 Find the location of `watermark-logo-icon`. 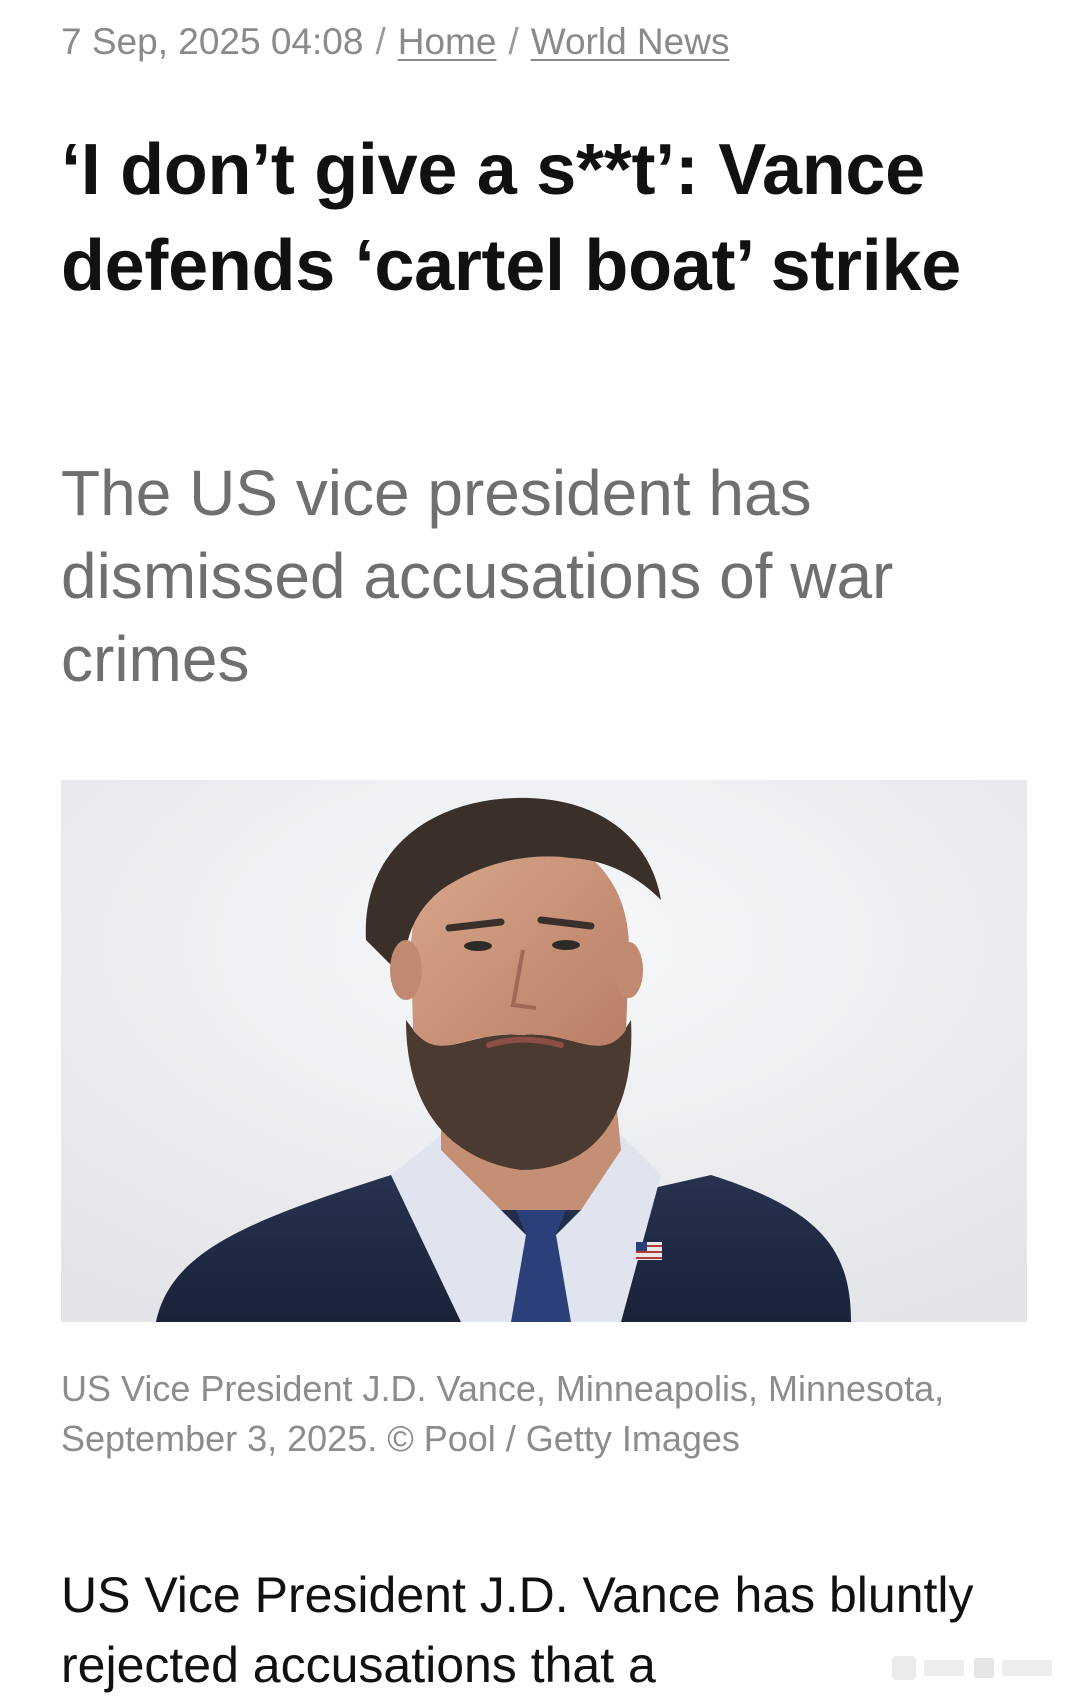

watermark-logo-icon is located at coordinates (972, 1668).